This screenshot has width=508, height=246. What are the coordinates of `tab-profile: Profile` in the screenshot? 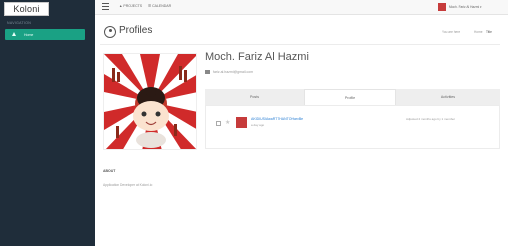 It's located at (350, 97).